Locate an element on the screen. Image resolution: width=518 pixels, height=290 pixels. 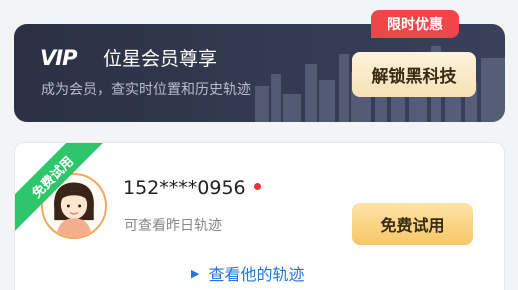
vip-title: 位星会员尊享 is located at coordinates (160, 59).